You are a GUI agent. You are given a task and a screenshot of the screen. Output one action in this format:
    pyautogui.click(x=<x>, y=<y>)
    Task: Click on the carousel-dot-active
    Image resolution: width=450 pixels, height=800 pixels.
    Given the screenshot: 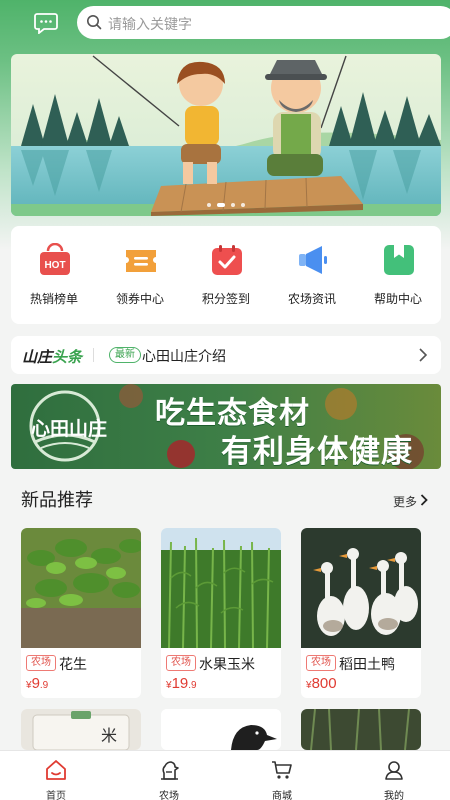 What is the action you would take?
    pyautogui.click(x=221, y=205)
    